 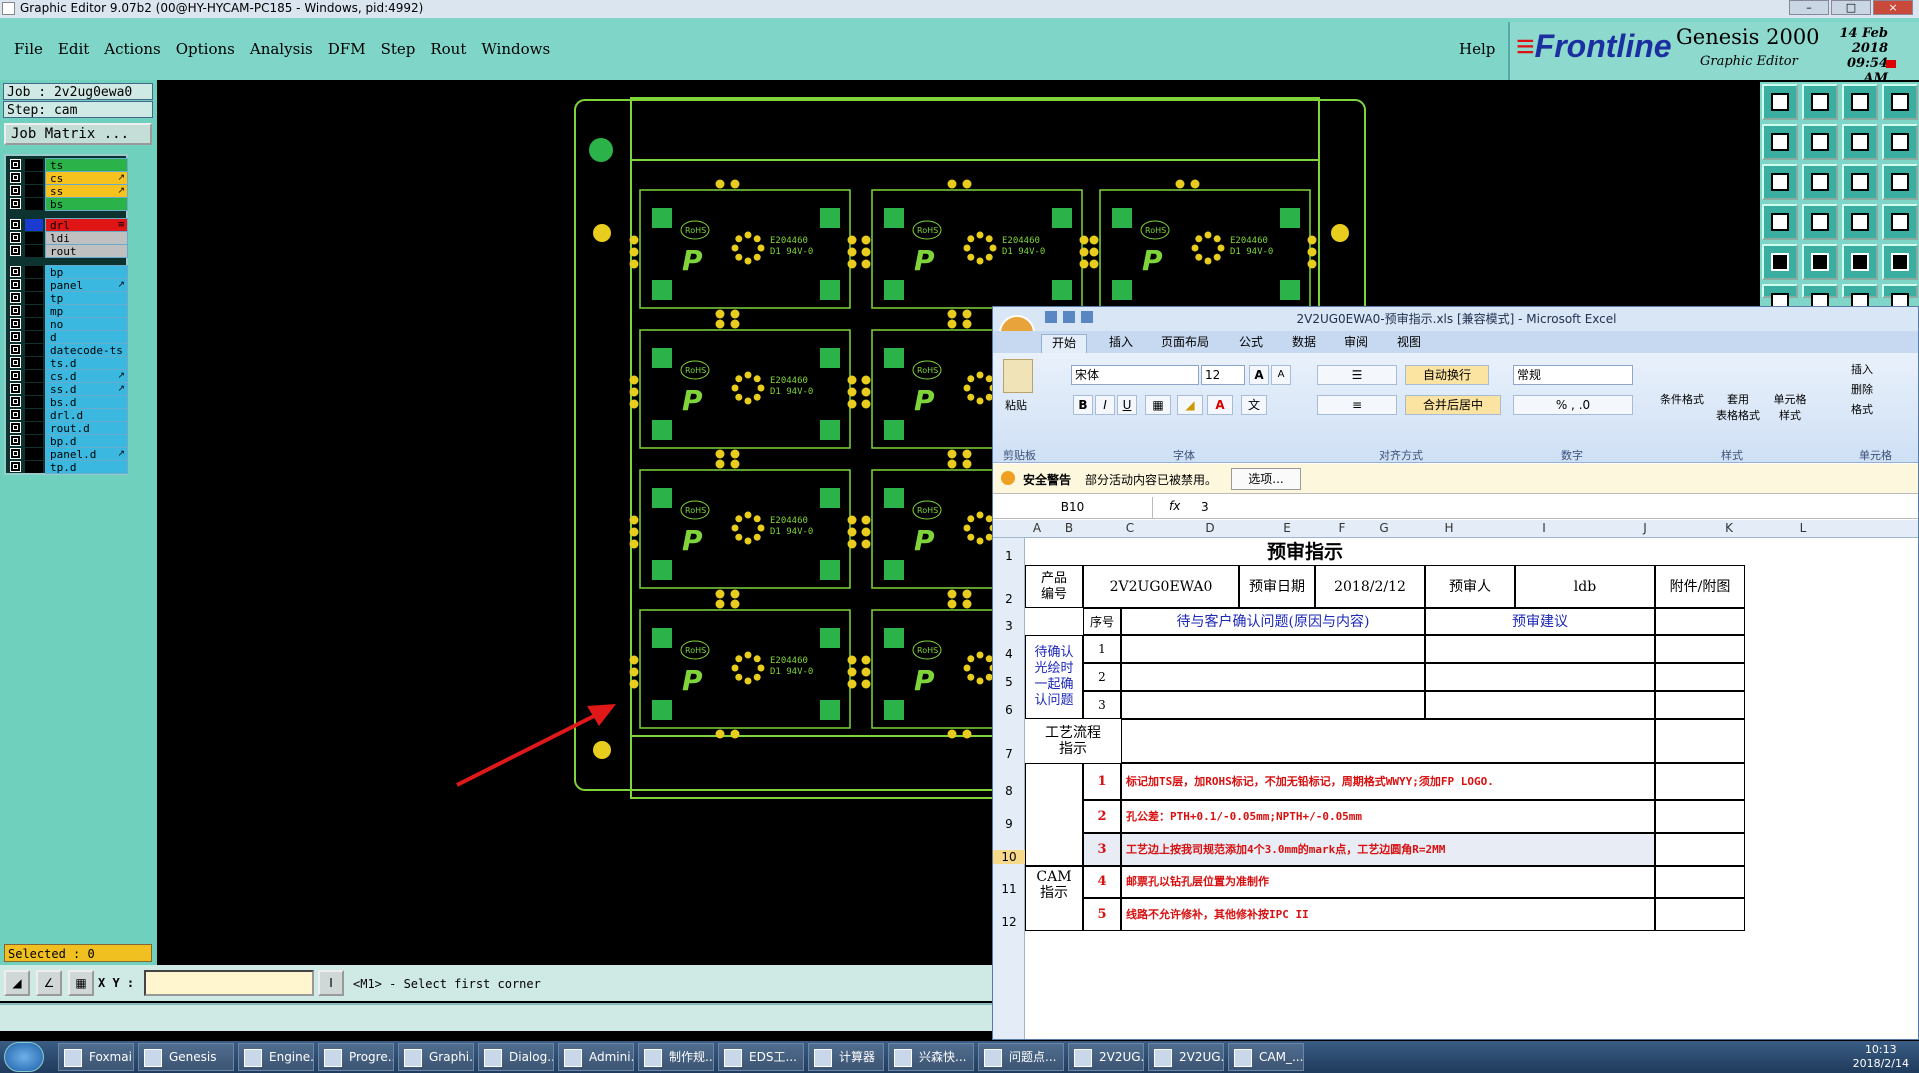 What do you see at coordinates (86, 454) in the screenshot?
I see `layer-name: panel.d` at bounding box center [86, 454].